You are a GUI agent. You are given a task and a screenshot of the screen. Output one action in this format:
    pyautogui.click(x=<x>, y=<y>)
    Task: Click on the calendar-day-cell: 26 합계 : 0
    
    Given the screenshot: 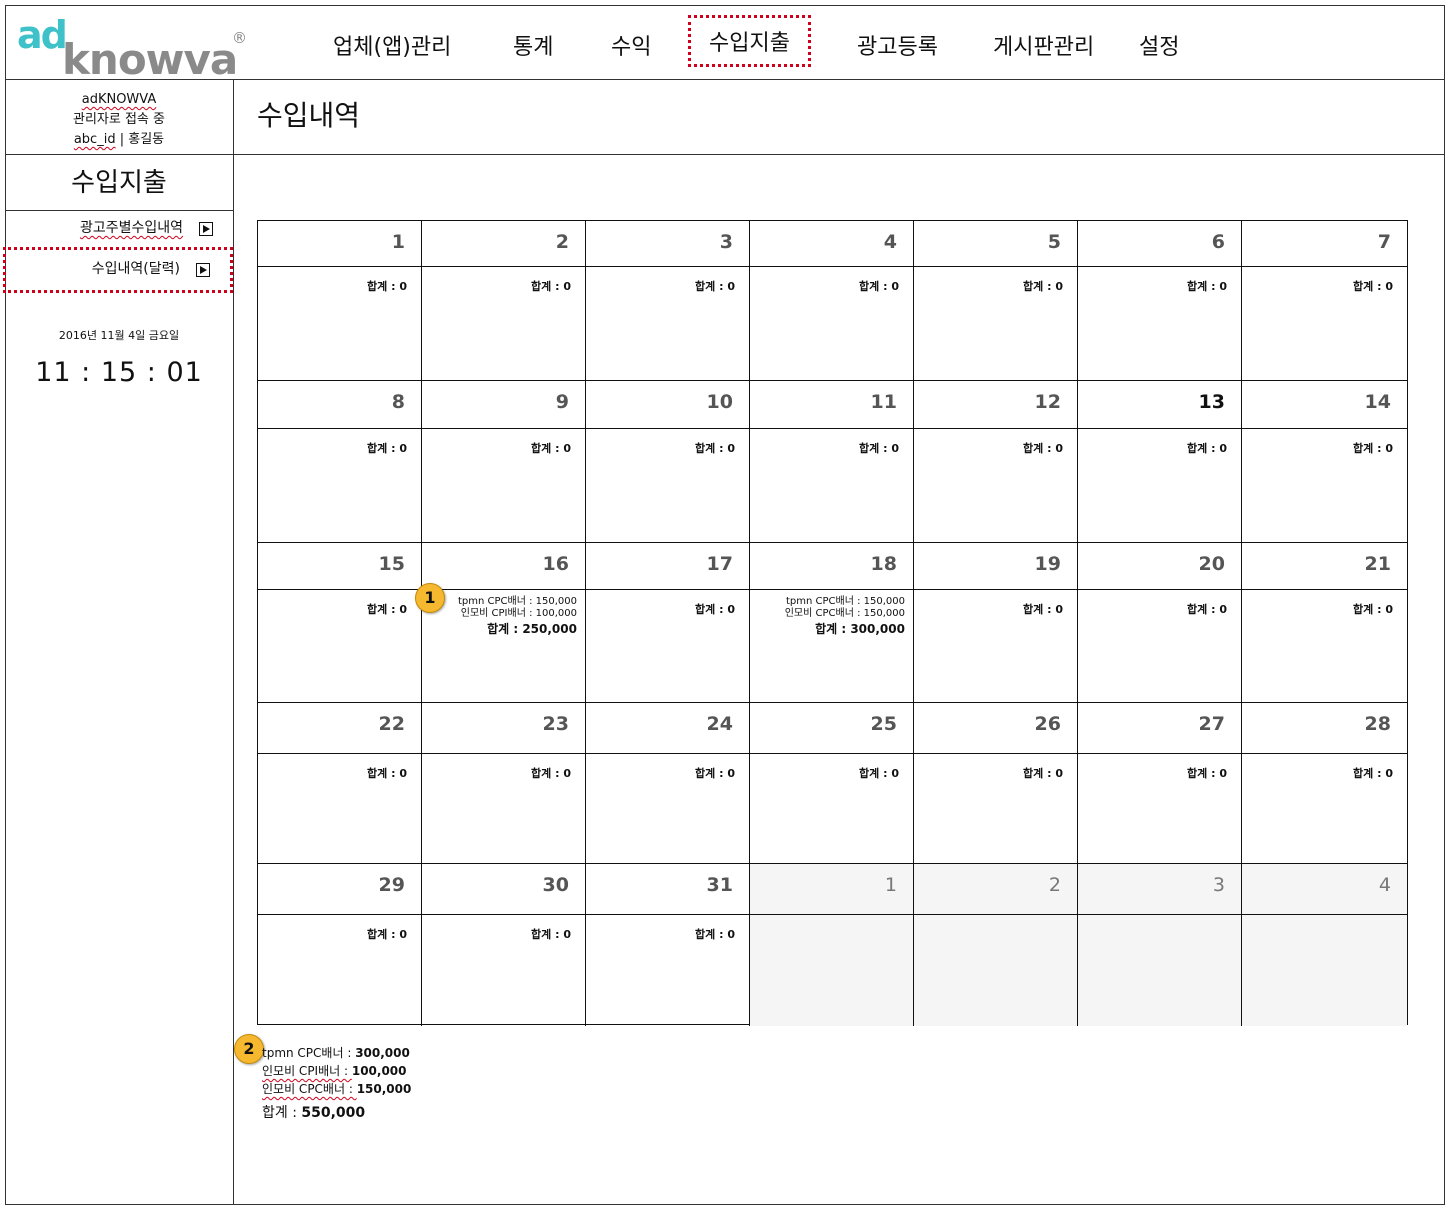 What is the action you would take?
    pyautogui.click(x=996, y=783)
    